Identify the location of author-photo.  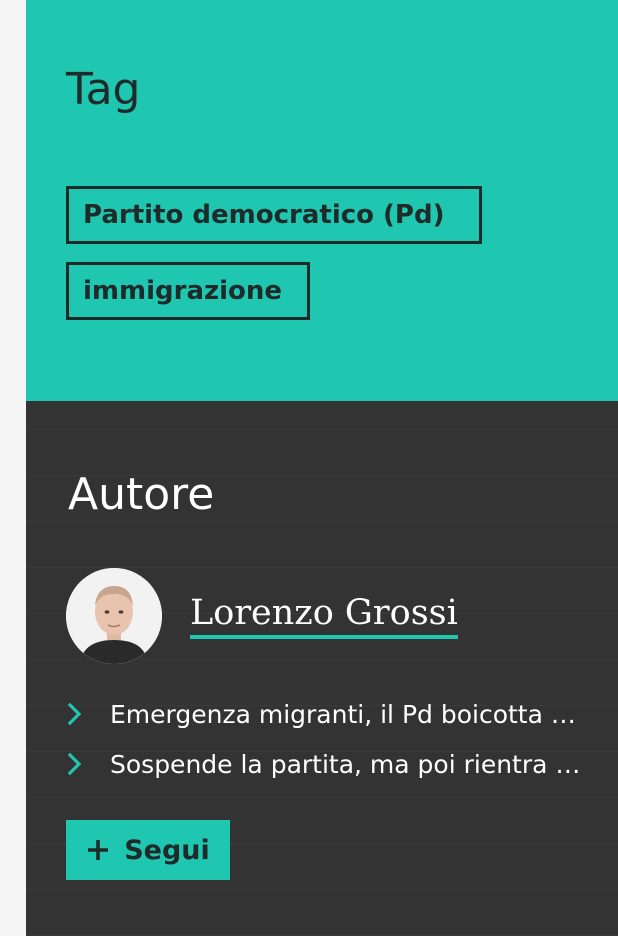
(114, 616).